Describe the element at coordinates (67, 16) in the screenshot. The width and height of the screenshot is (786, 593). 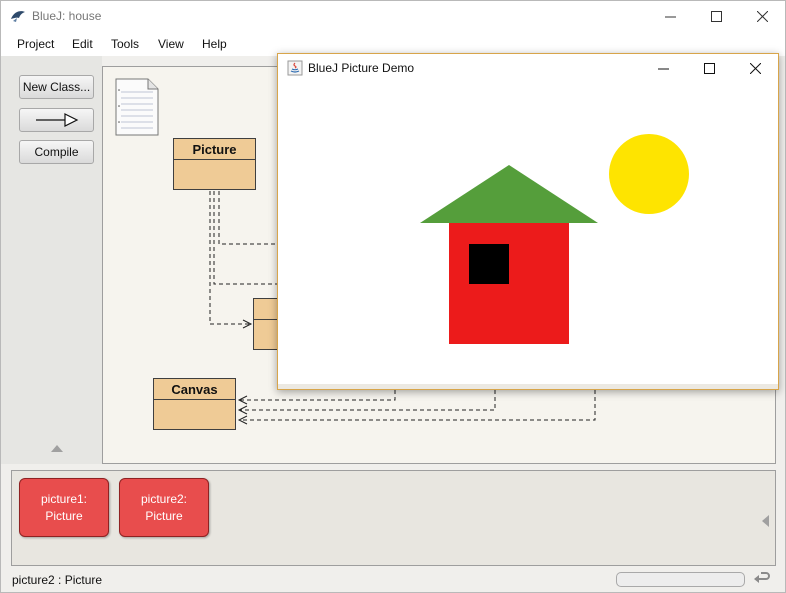
I see `window-title: BlueJ: house` at that location.